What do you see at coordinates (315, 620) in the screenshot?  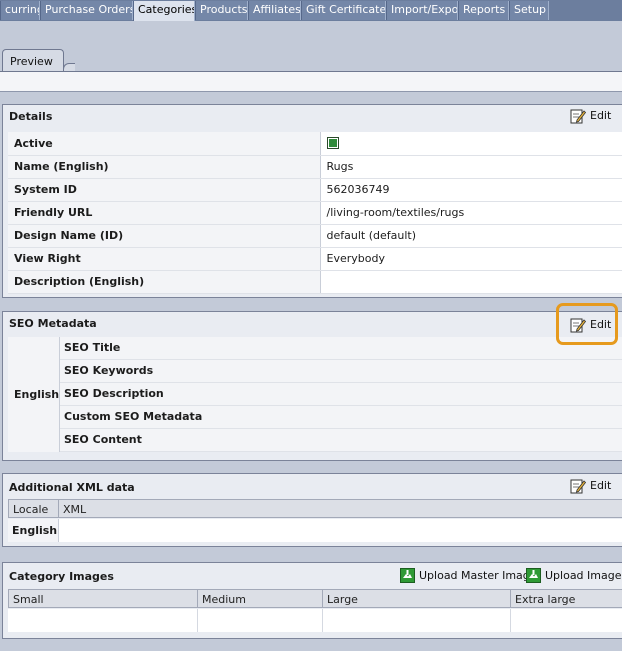 I see `images-row` at bounding box center [315, 620].